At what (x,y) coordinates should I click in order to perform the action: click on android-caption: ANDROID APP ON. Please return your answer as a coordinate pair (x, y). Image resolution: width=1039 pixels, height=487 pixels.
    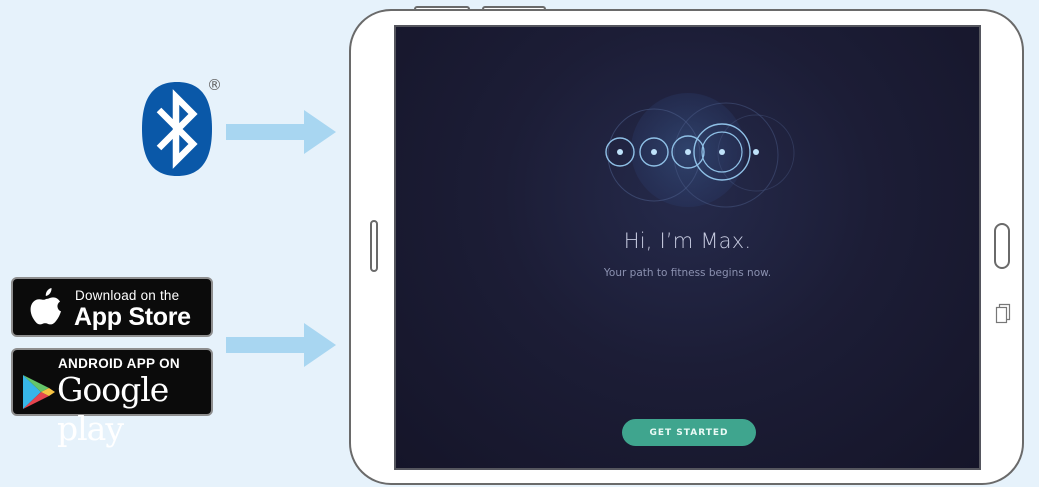
    Looking at the image, I should click on (119, 363).